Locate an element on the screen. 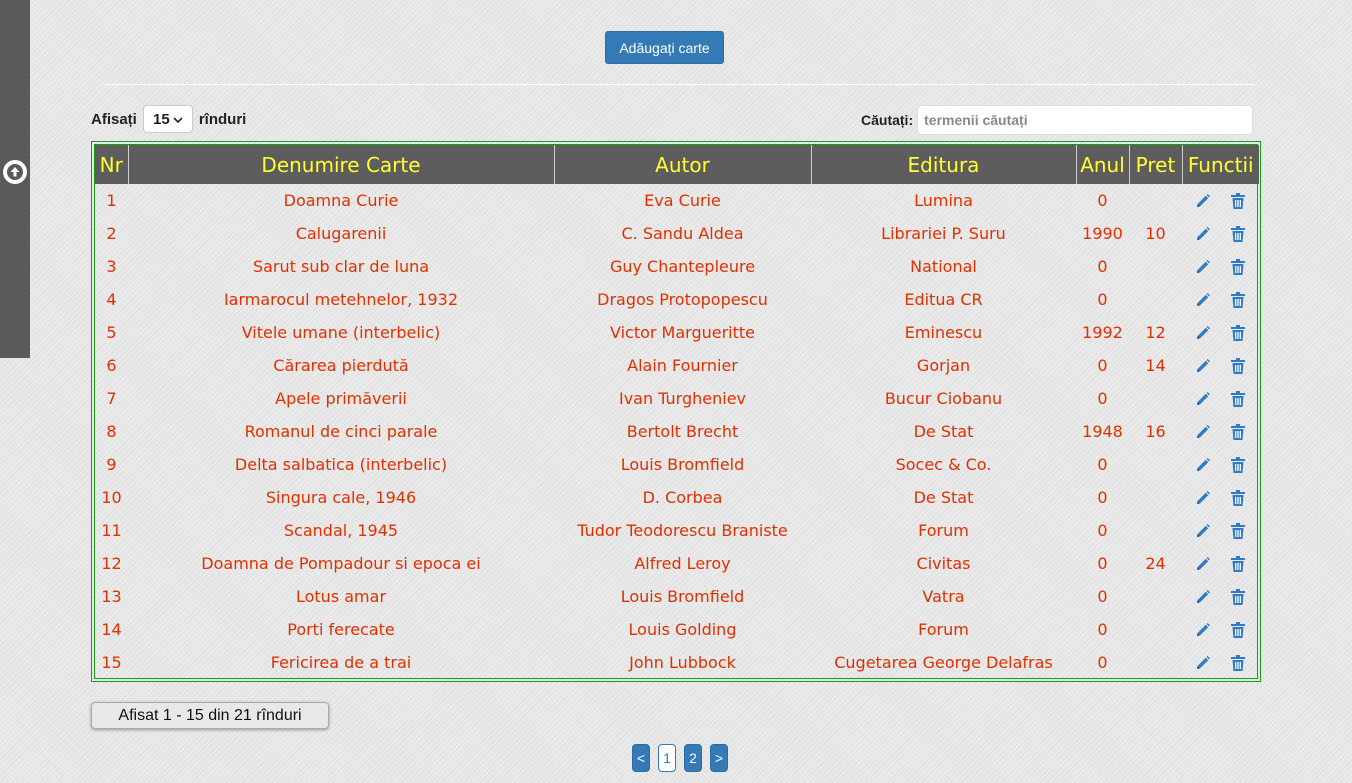 This screenshot has height=783, width=1352. cell-title: Apele primăverii is located at coordinates (341, 398).